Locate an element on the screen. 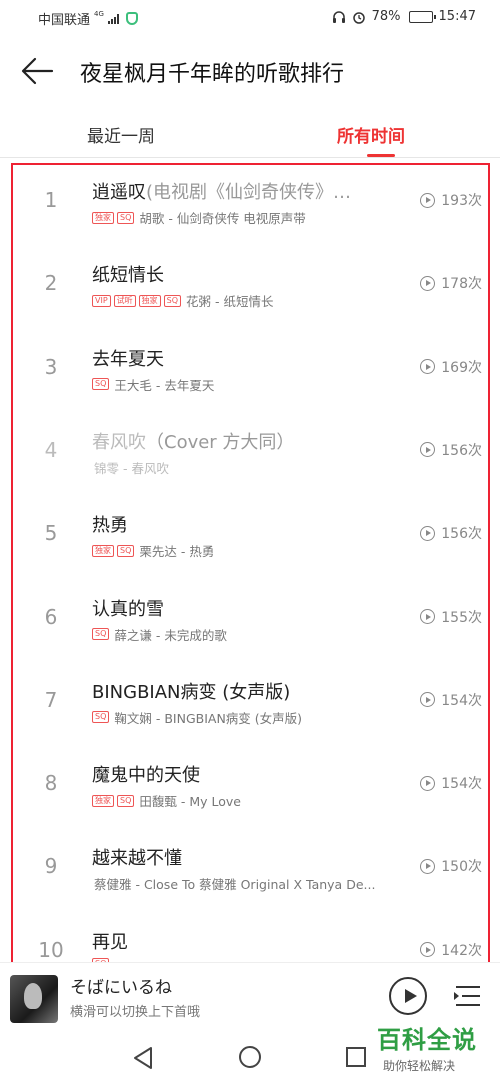 Image resolution: width=500 pixels, height=1083 pixels. song-meta: SQ 王大毛 - 去年夏天 is located at coordinates (249, 384).